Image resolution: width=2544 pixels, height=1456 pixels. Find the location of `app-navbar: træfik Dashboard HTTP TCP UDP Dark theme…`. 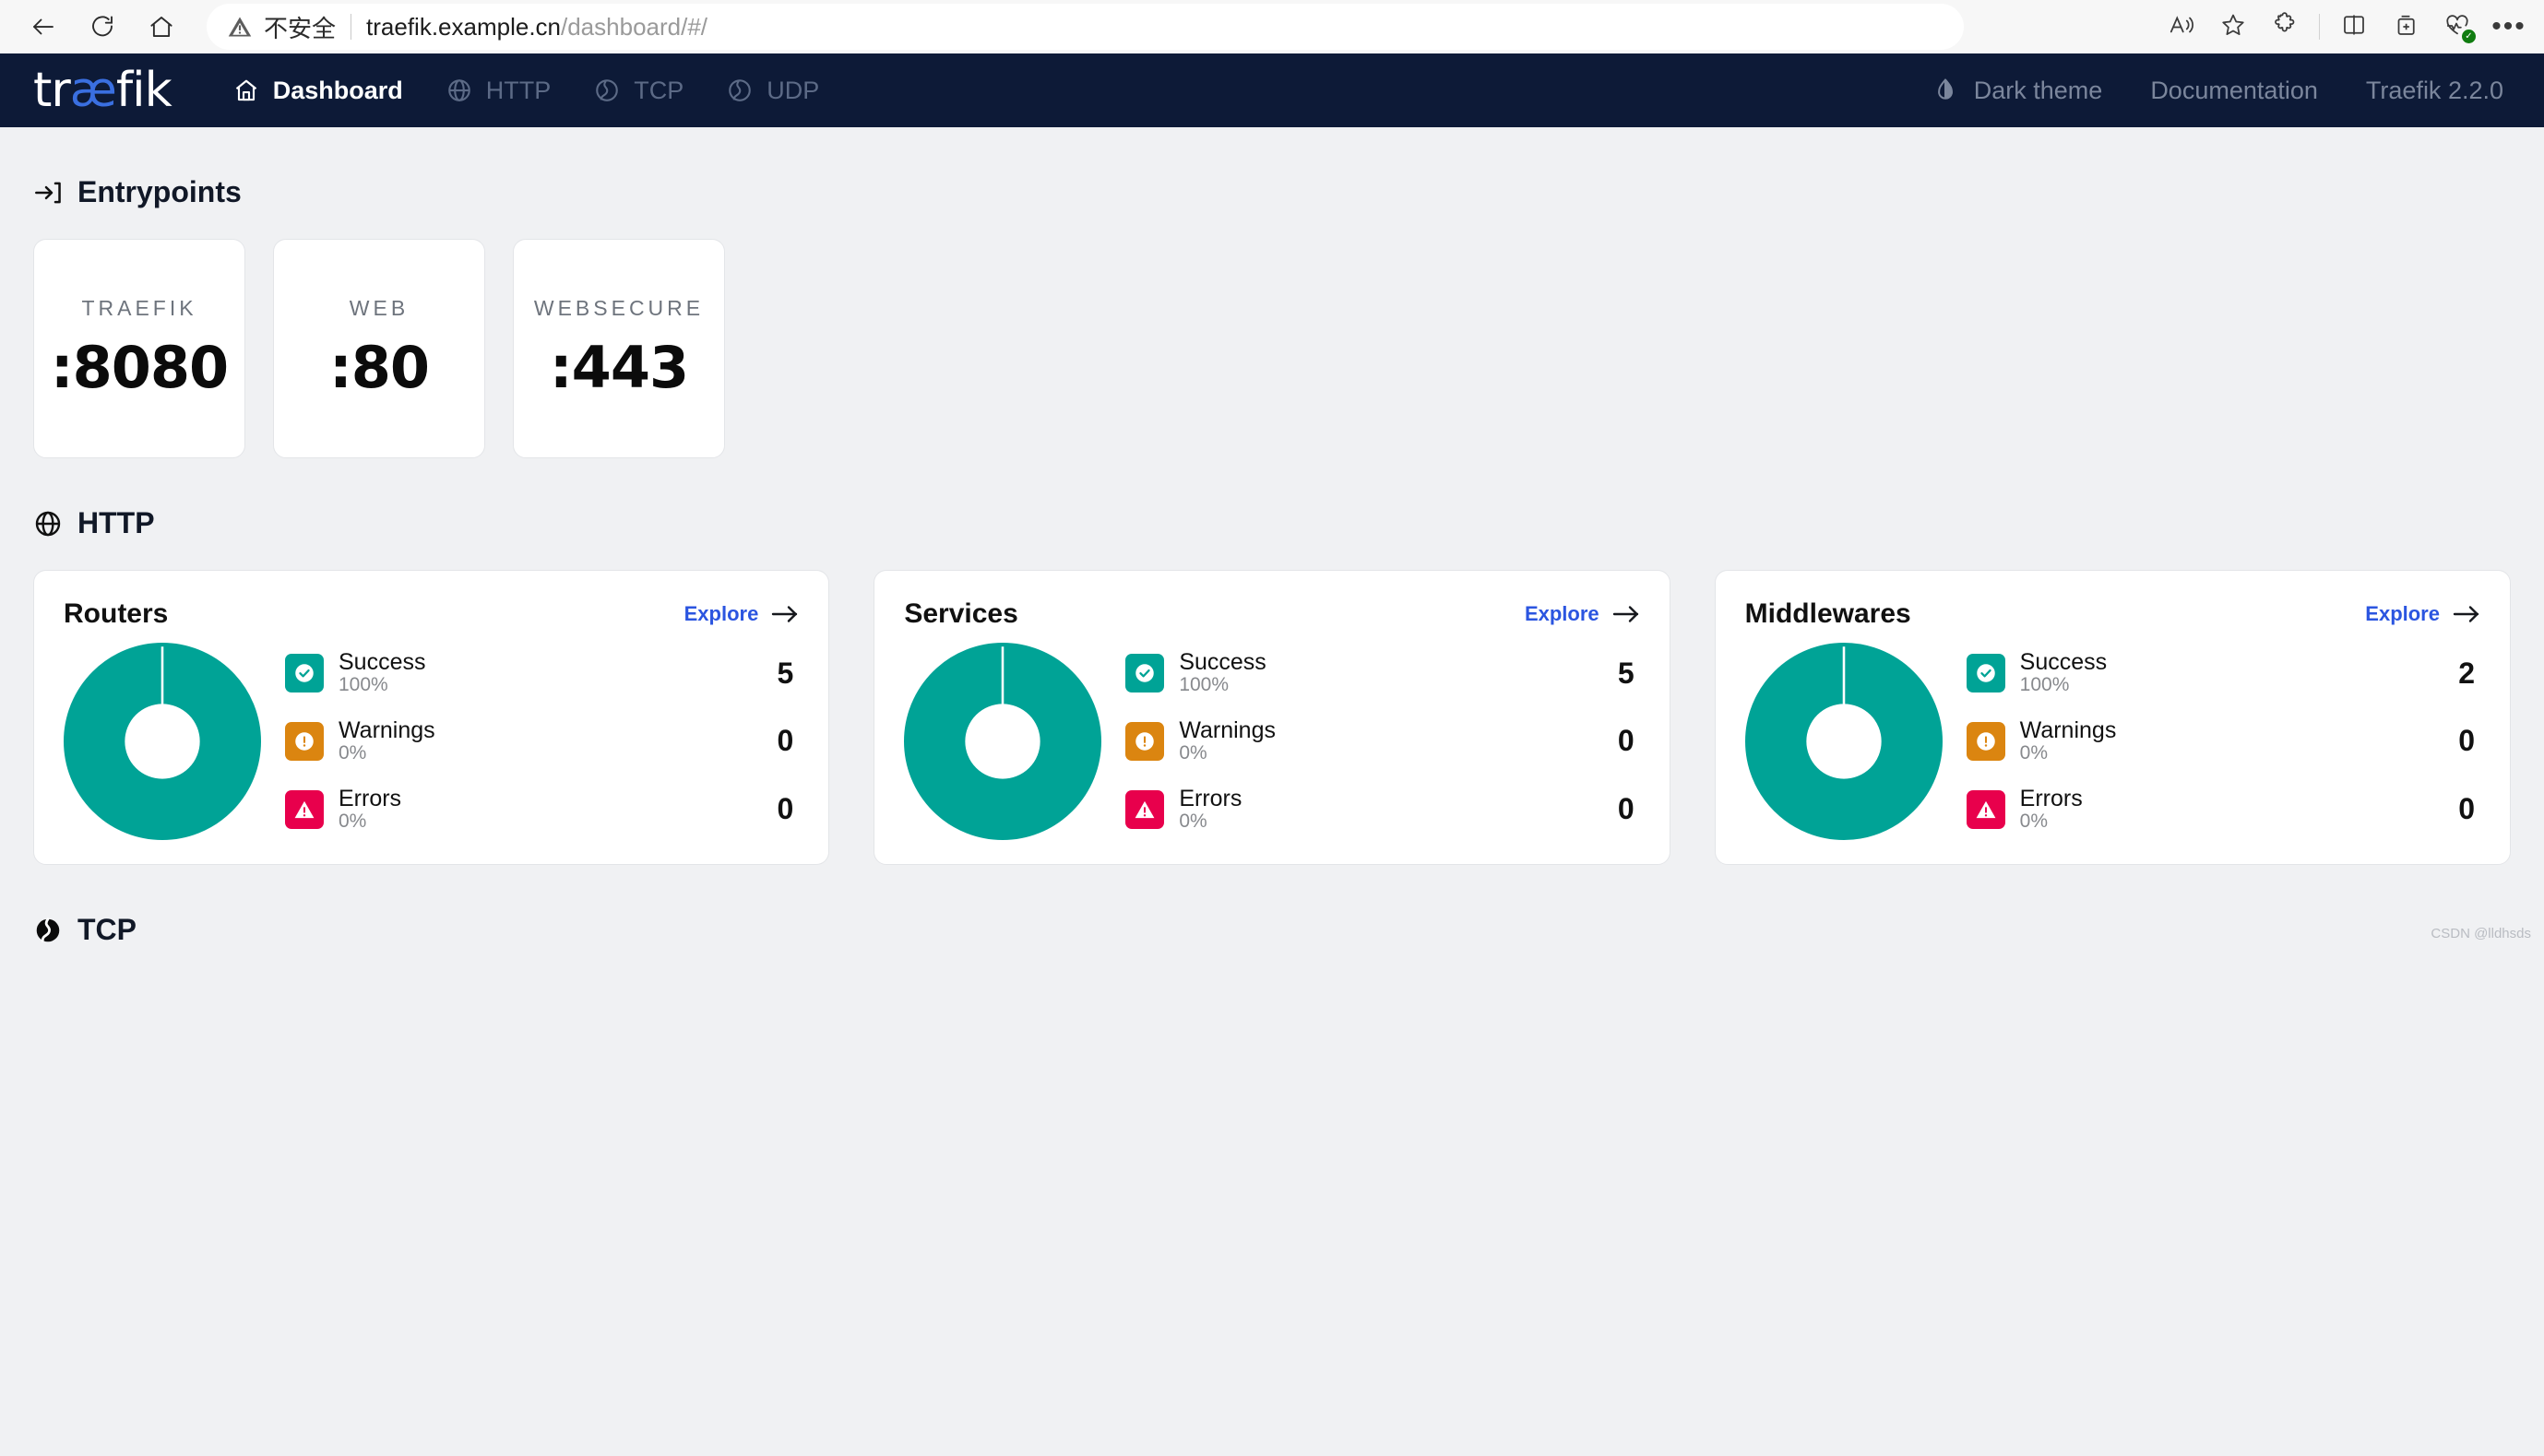

app-navbar: træfik Dashboard HTTP TCP UDP Dark theme… is located at coordinates (1272, 90).